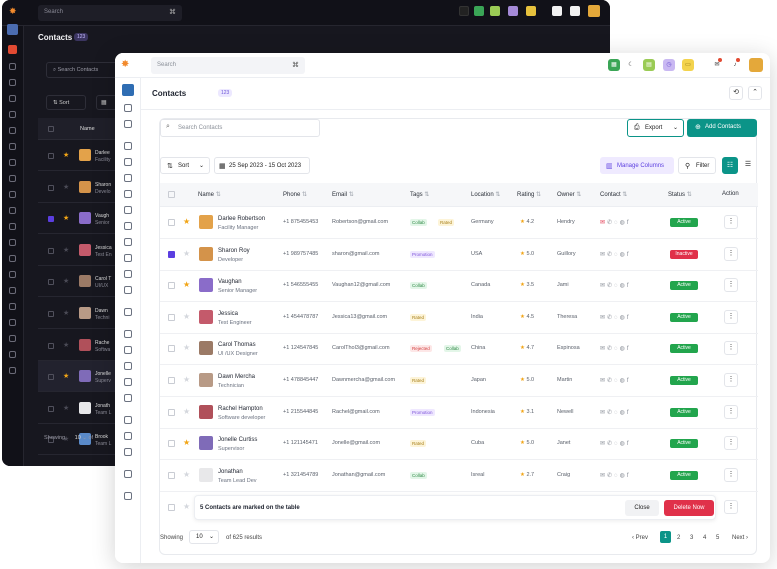 The image size is (777, 569). Describe the element at coordinates (66, 102) in the screenshot. I see `dark-sort-button: ⇅ Sort` at that location.